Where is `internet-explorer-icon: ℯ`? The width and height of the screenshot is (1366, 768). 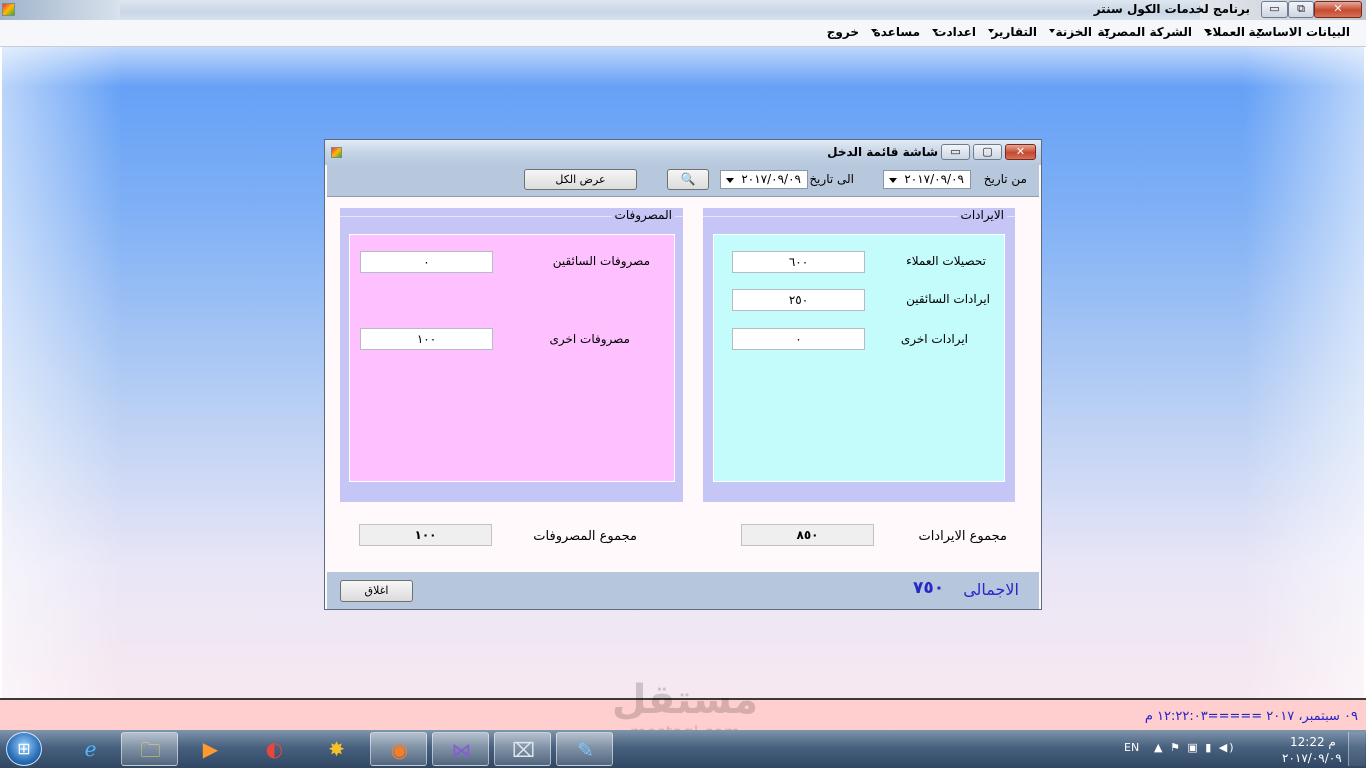
internet-explorer-icon: ℯ is located at coordinates (90, 749).